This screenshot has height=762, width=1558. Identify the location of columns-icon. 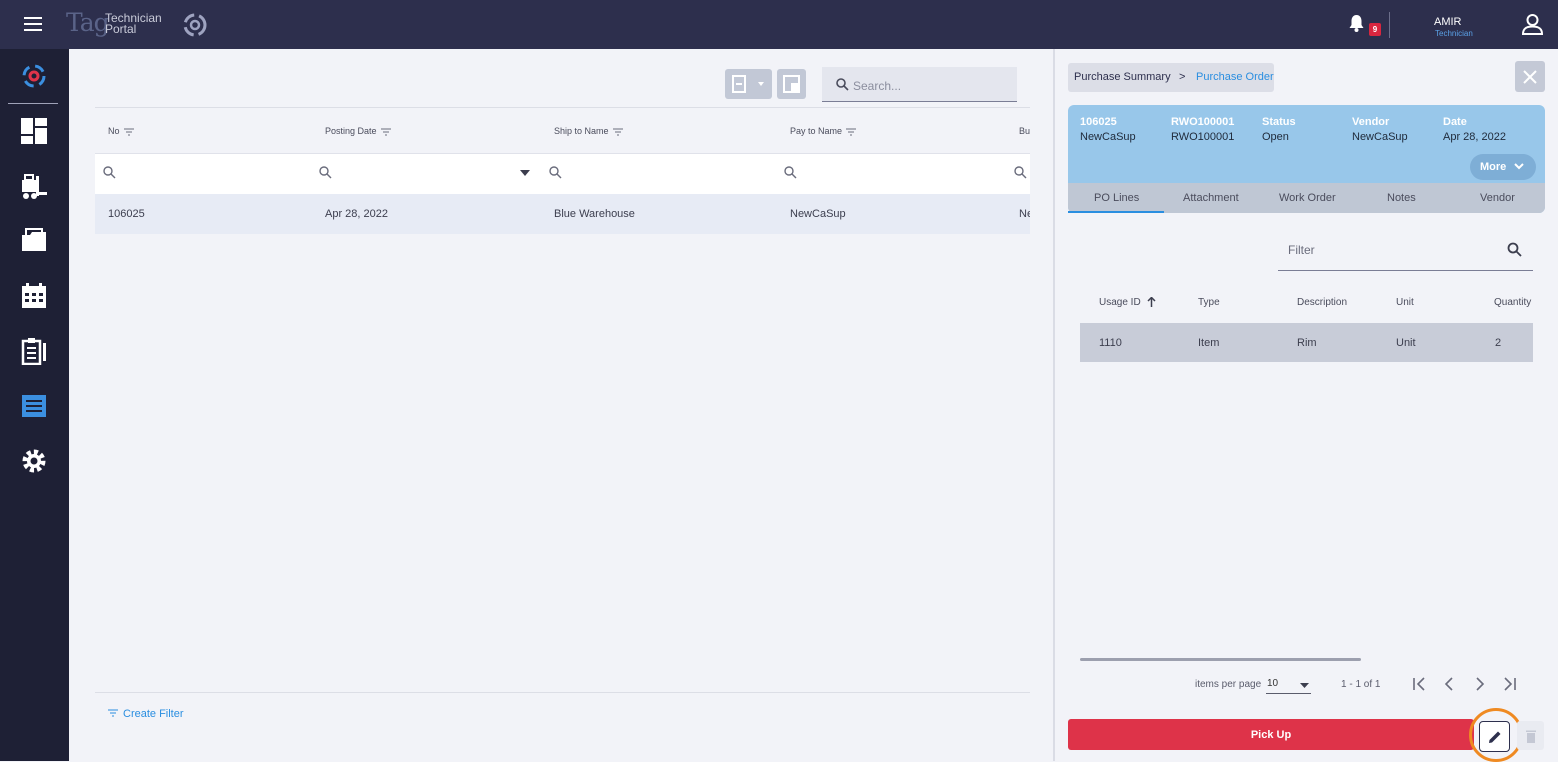
(791, 84).